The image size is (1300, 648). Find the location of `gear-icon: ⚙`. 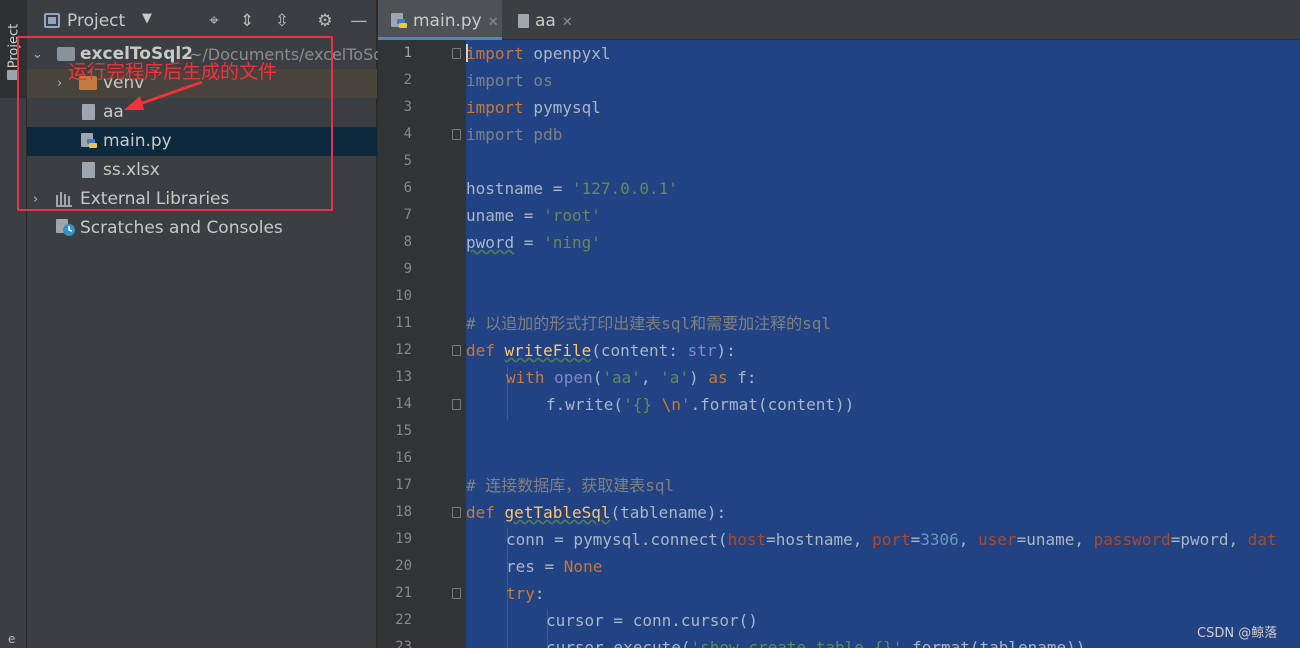

gear-icon: ⚙ is located at coordinates (325, 21).